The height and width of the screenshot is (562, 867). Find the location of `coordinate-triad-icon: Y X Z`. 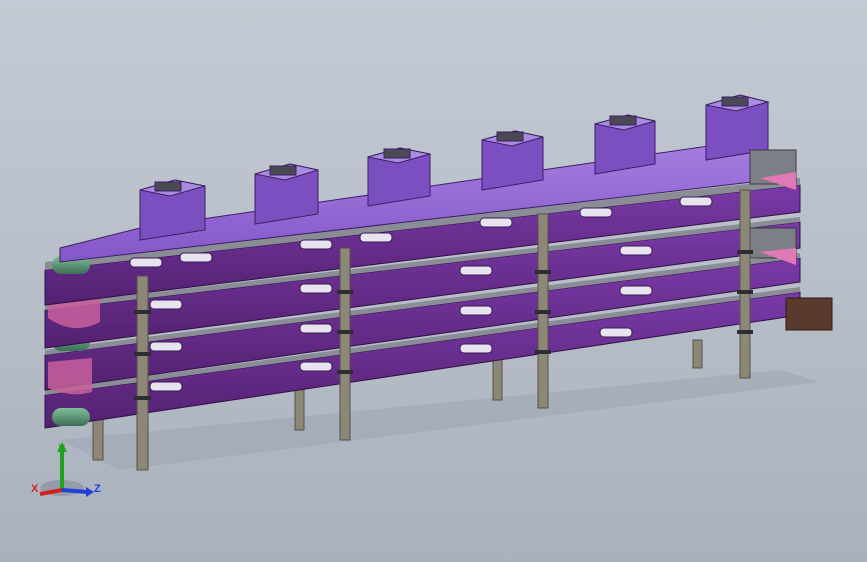

coordinate-triad-icon: Y X Z is located at coordinates (66, 469).